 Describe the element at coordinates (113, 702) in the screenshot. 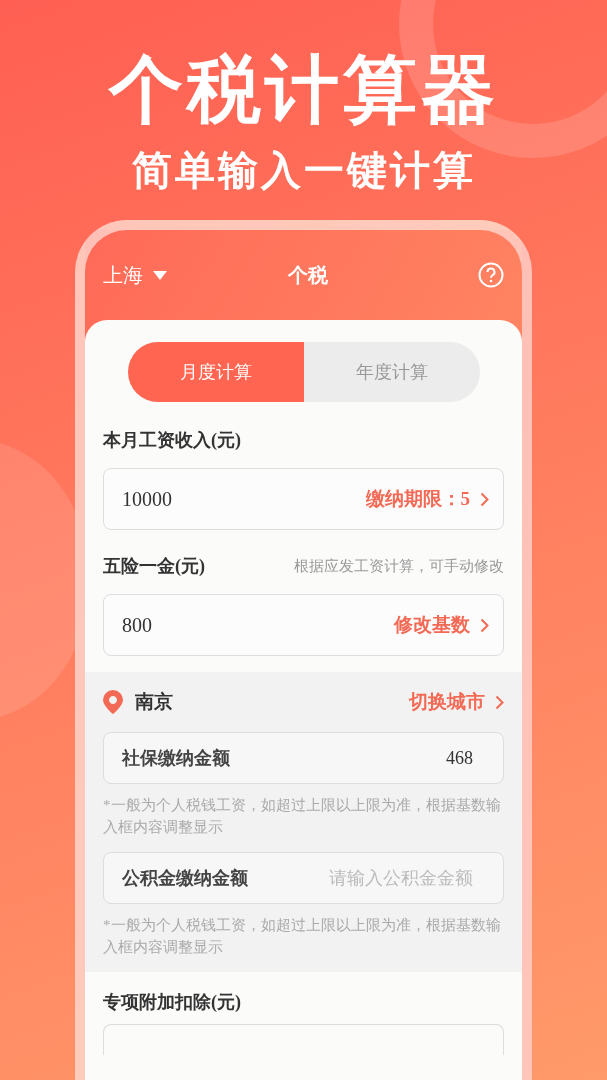

I see `location-pin-icon` at that location.